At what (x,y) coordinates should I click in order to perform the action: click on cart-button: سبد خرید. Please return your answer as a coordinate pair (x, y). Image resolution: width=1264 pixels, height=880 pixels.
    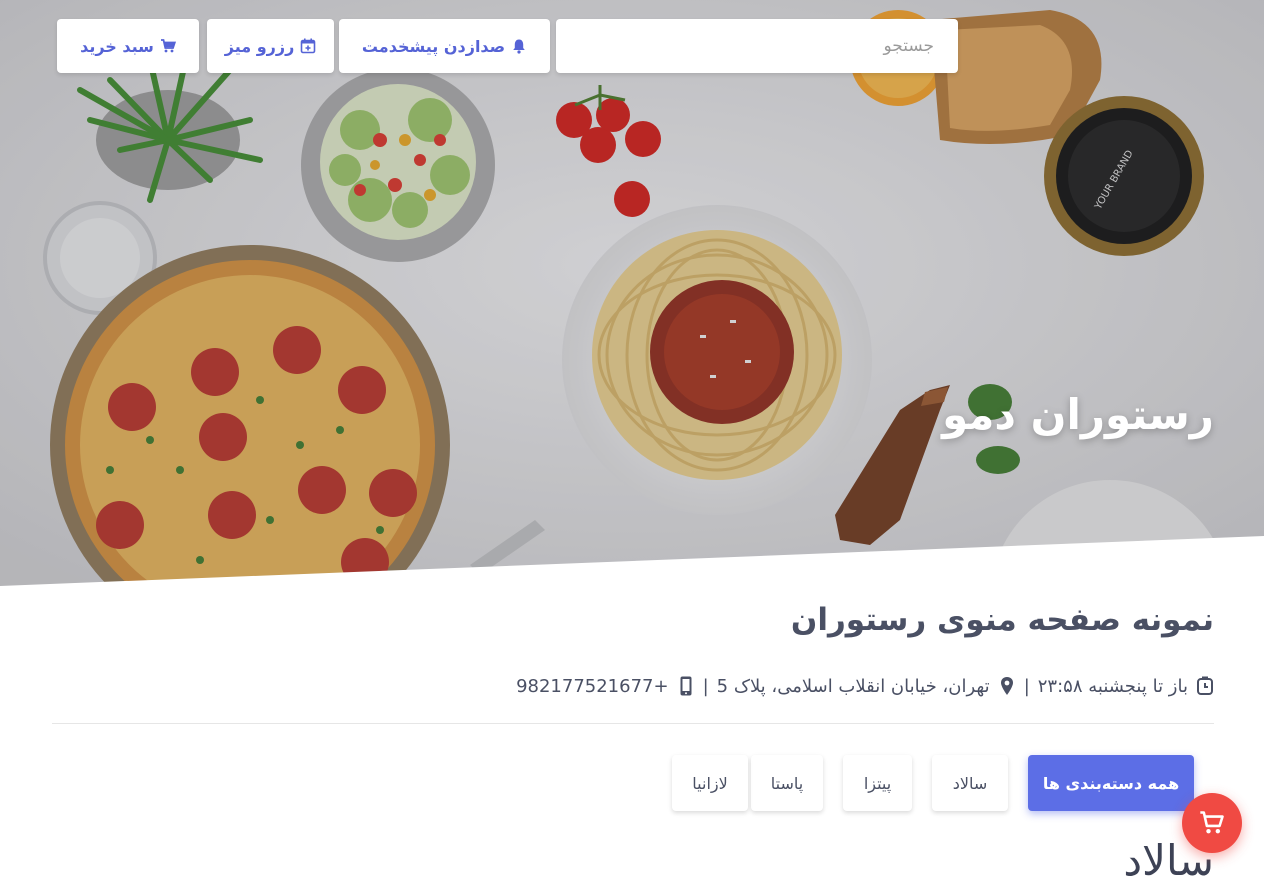
    Looking at the image, I should click on (128, 46).